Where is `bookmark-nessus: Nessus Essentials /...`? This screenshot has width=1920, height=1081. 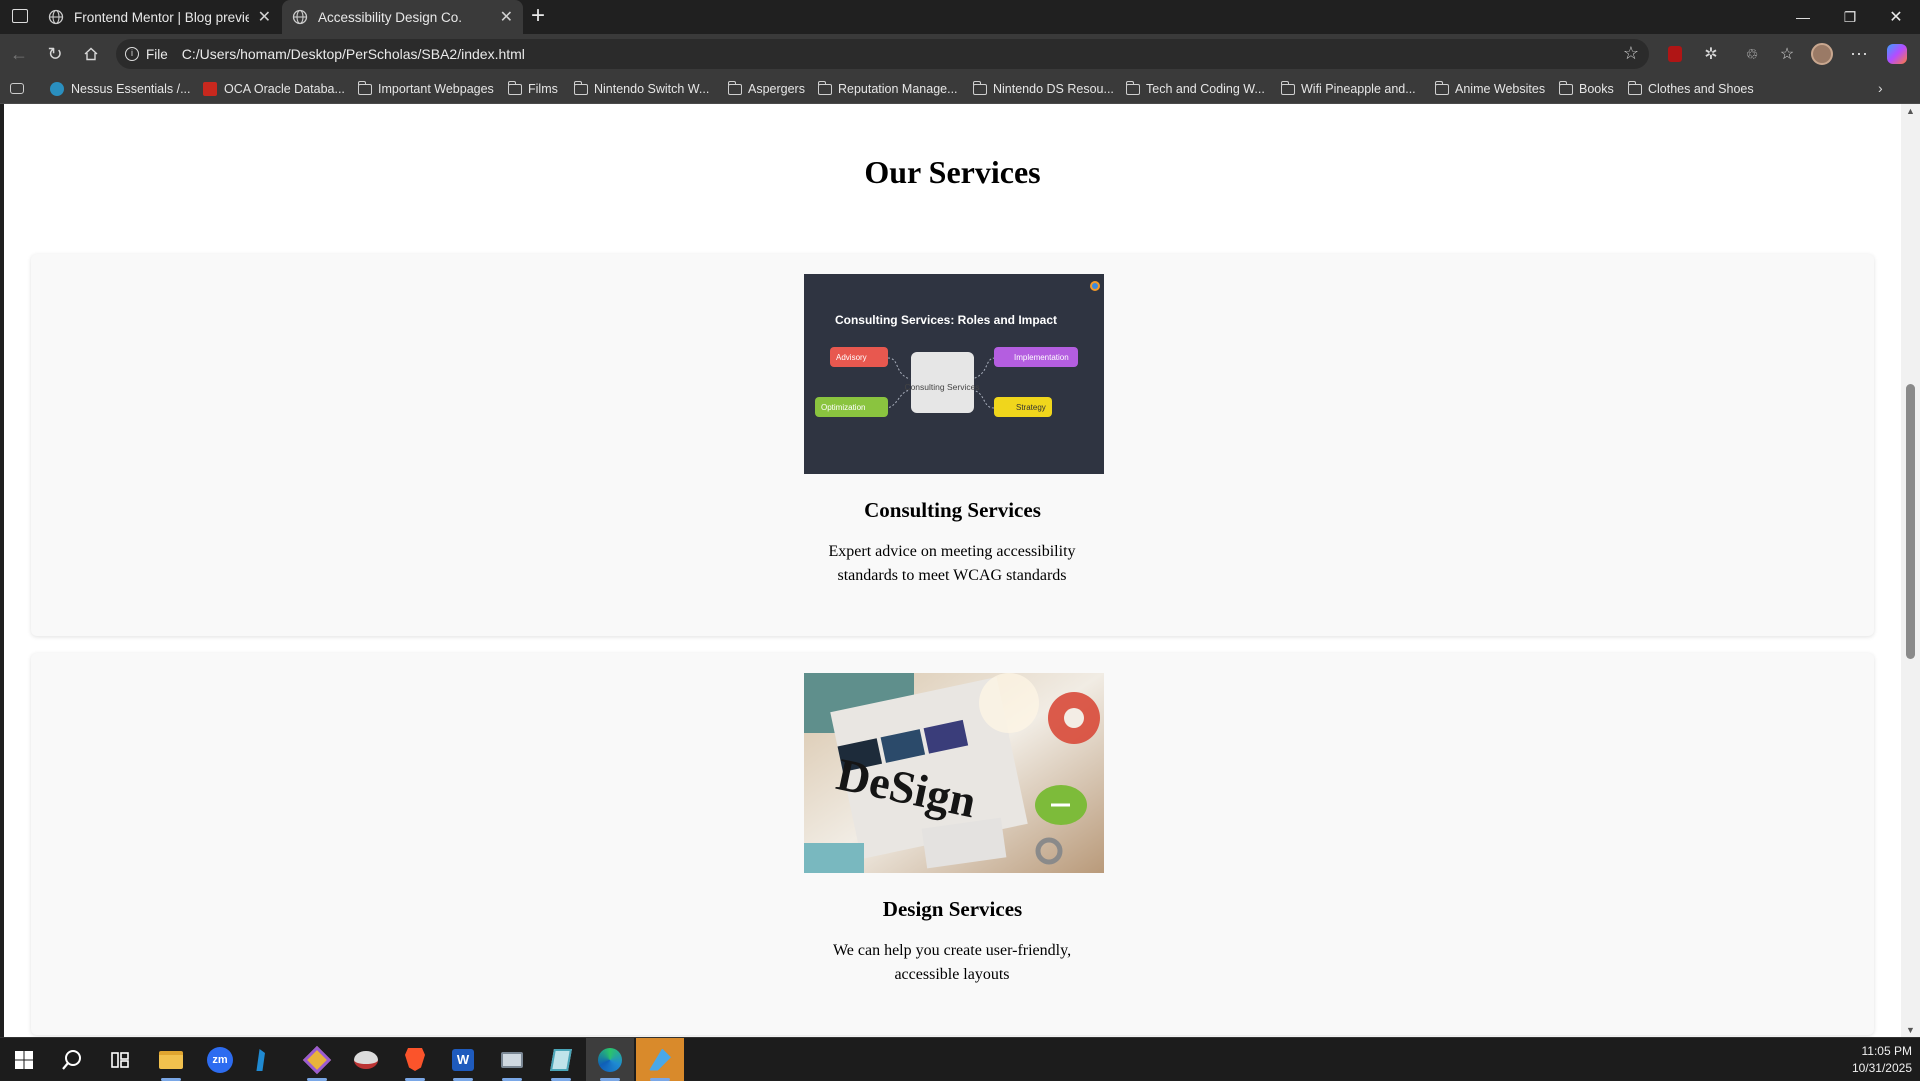 bookmark-nessus: Nessus Essentials /... is located at coordinates (120, 89).